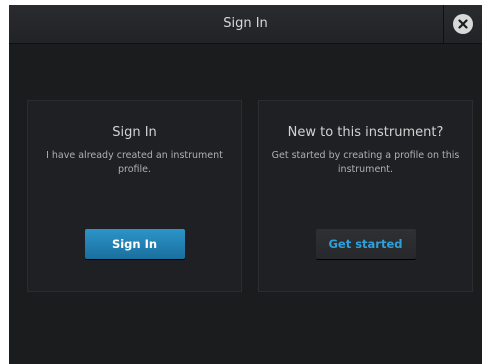  I want to click on get-started-button: Get started, so click(365, 244).